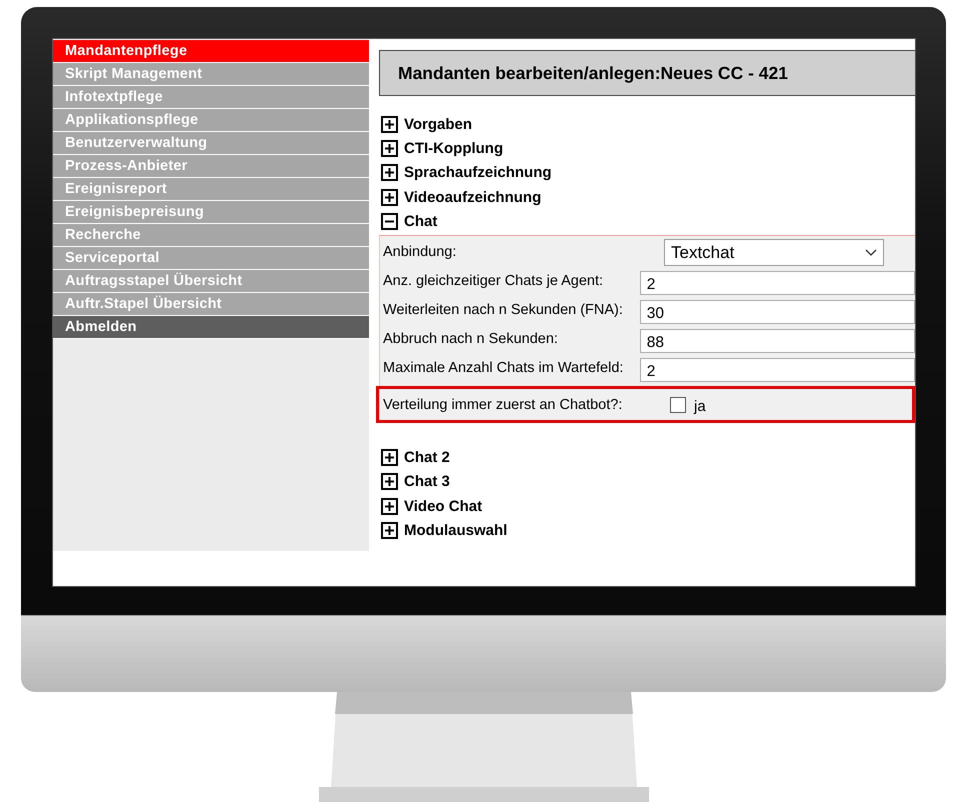  Describe the element at coordinates (420, 251) in the screenshot. I see `field-label: Anbindung:` at that location.